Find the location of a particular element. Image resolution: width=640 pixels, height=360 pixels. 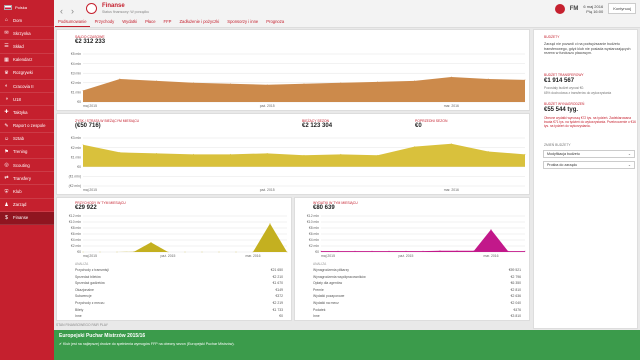

tab: FFP is located at coordinates (168, 22).